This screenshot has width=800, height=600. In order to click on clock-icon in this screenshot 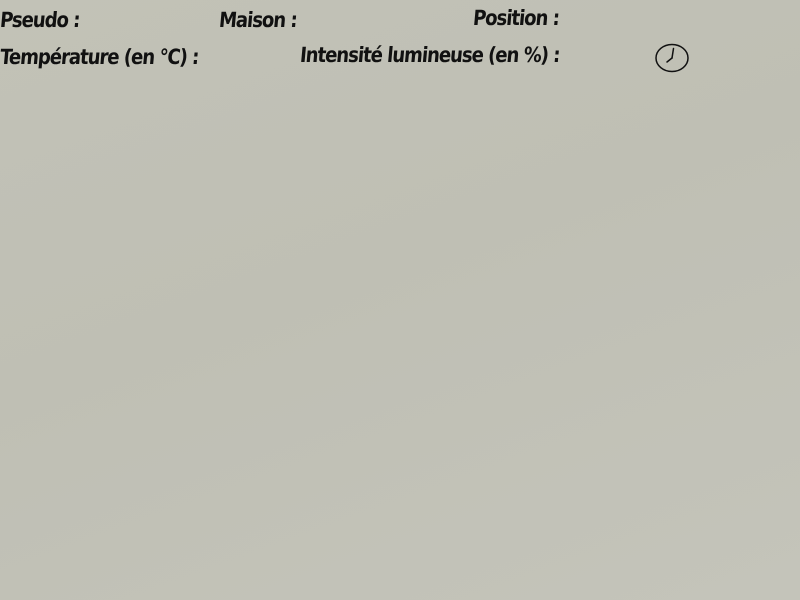, I will do `click(672, 58)`.